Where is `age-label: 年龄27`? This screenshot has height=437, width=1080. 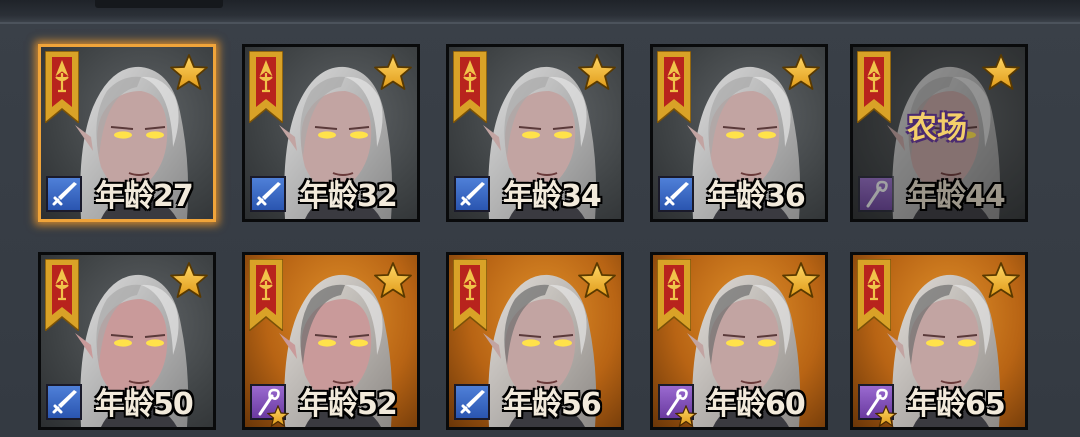 age-label: 年龄27 is located at coordinates (144, 196).